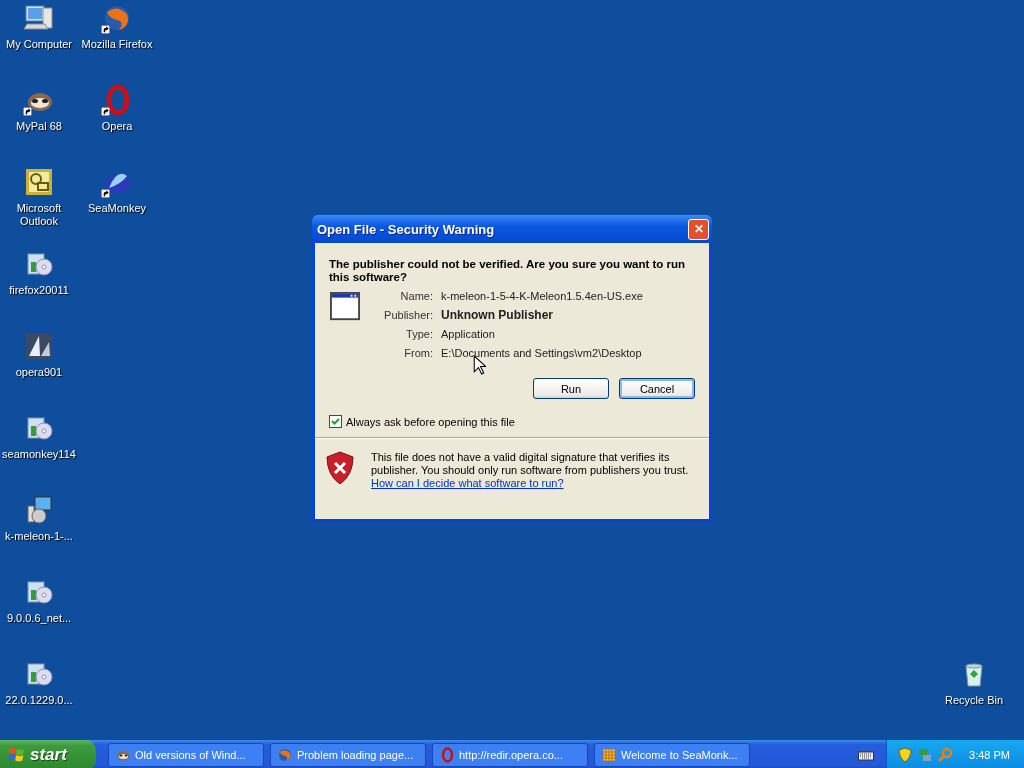  Describe the element at coordinates (542, 296) in the screenshot. I see `field-value: k-meleon-1-5-4-K-Meleon1.5.4en-US.exe` at that location.